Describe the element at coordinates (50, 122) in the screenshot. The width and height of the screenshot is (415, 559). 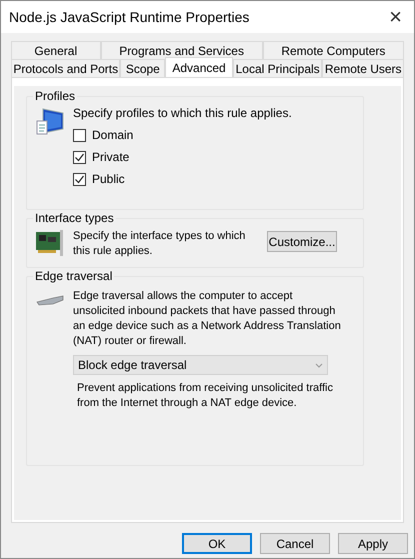
I see `computer-screen-icon` at that location.